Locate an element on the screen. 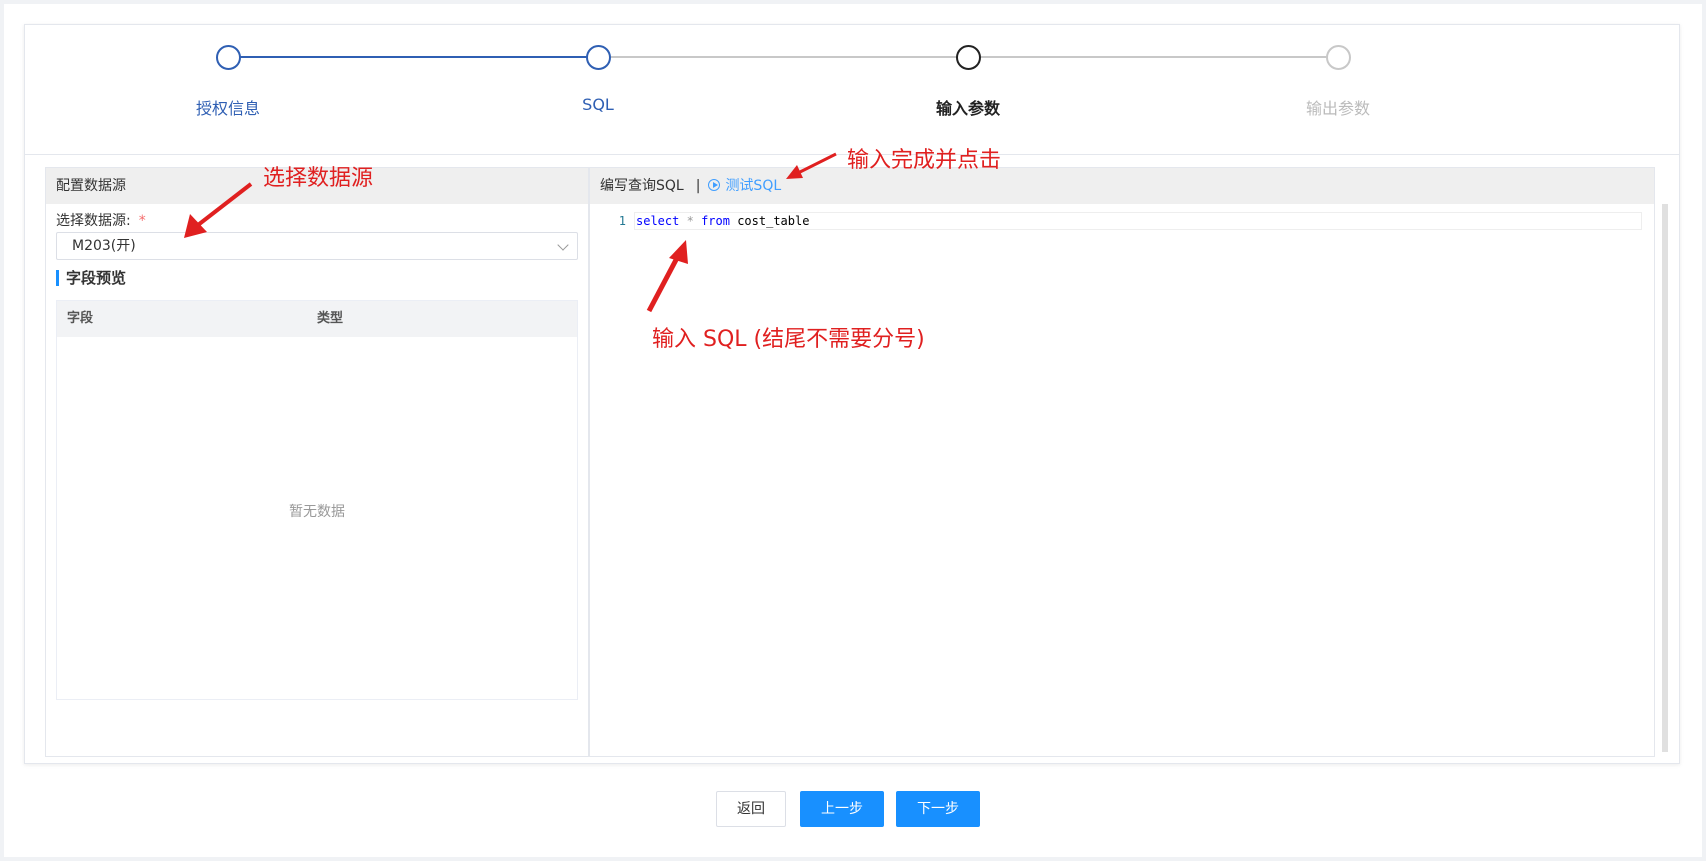 The image size is (1706, 861). column-header-field: 字段 is located at coordinates (80, 318).